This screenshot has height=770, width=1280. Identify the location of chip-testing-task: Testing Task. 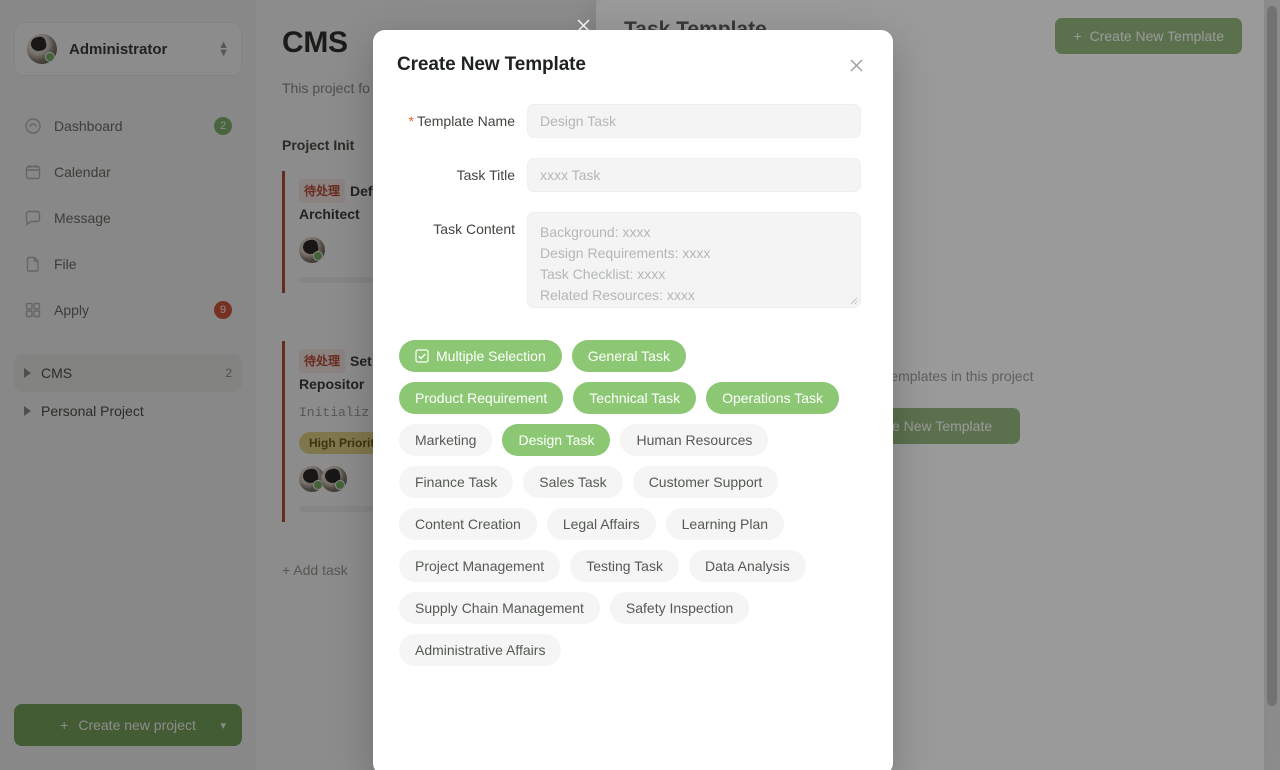
(624, 566).